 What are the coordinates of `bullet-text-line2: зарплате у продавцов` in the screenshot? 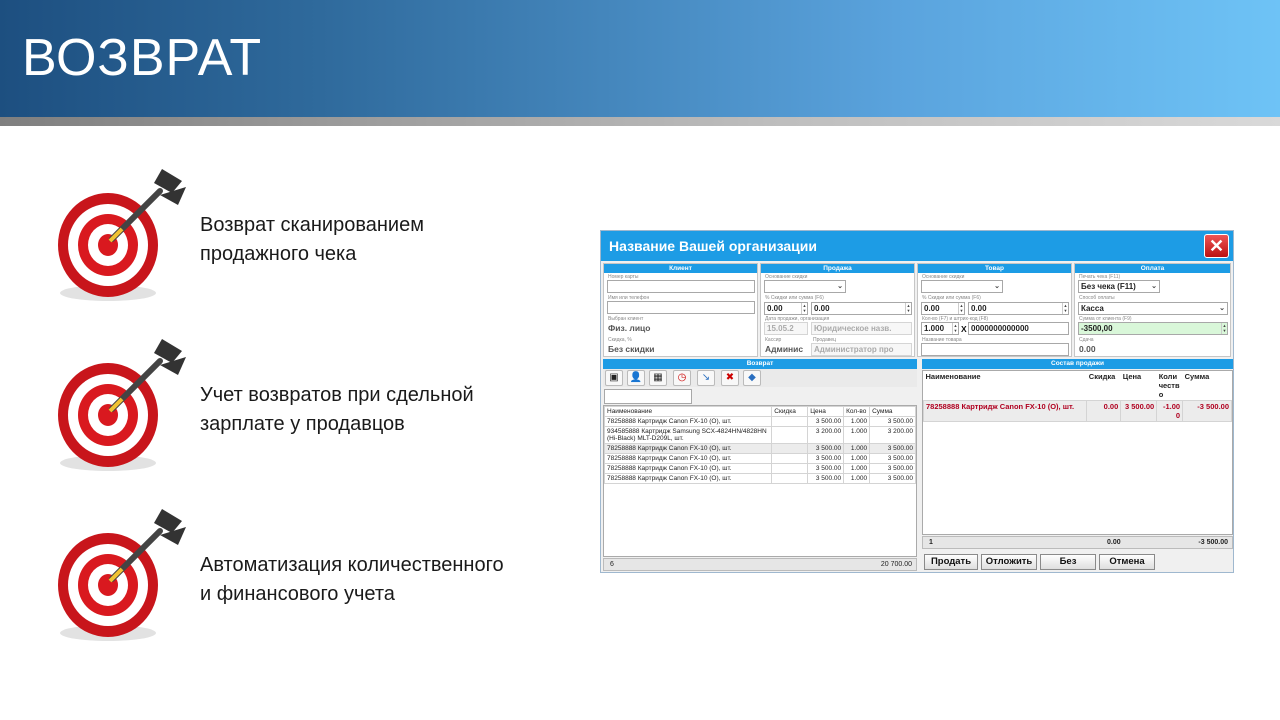 It's located at (302, 424).